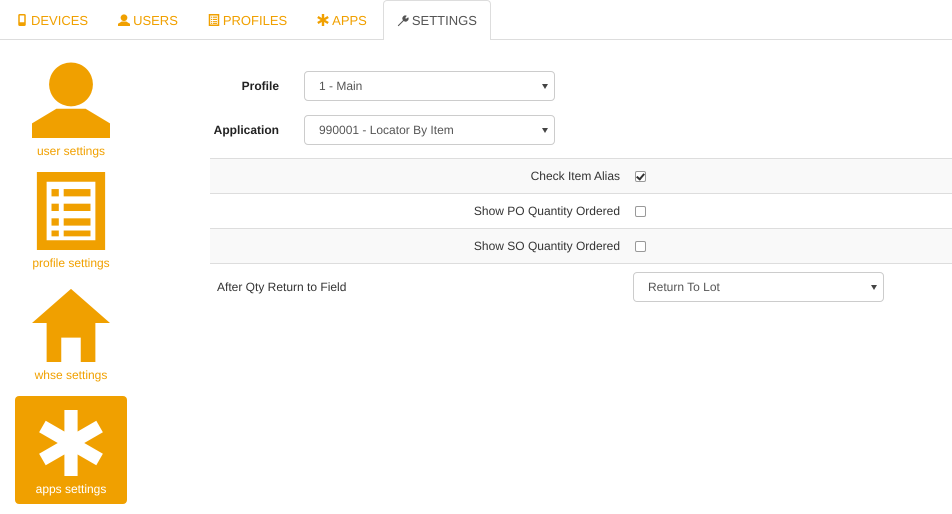  What do you see at coordinates (245, 130) in the screenshot?
I see `field-label: Application` at bounding box center [245, 130].